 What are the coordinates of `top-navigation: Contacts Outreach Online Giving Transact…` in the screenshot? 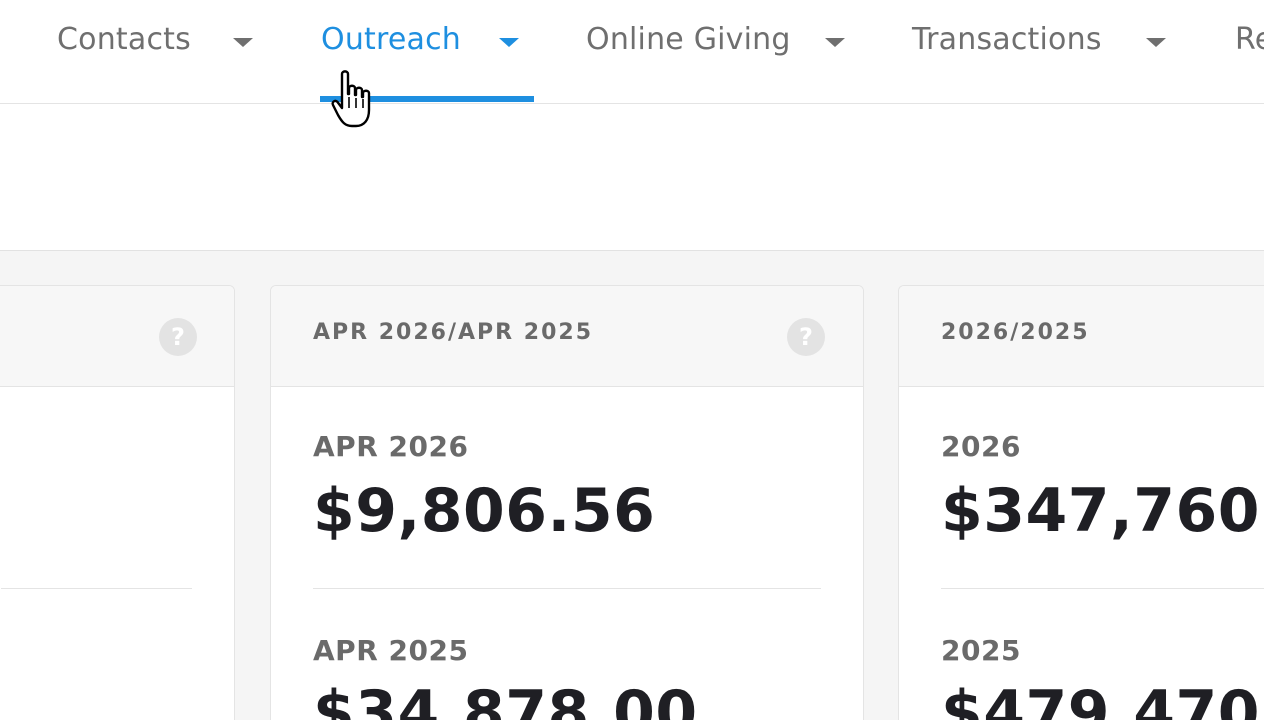 It's located at (632, 52).